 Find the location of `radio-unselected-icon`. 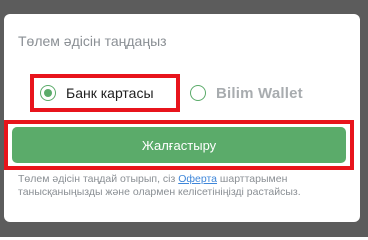

radio-unselected-icon is located at coordinates (198, 93).